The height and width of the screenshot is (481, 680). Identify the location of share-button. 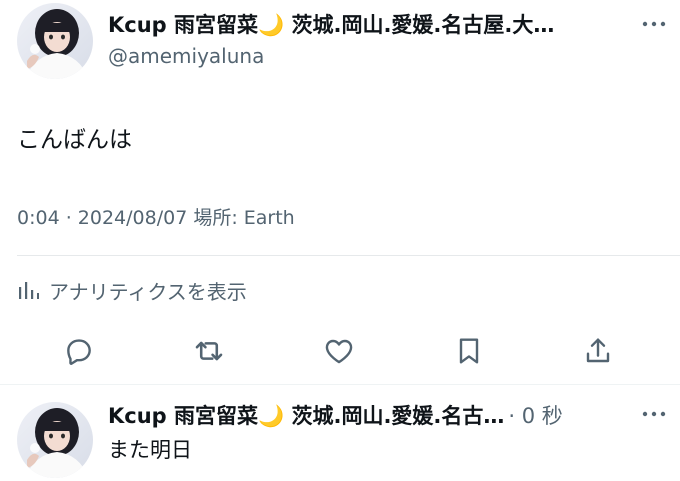
(598, 351).